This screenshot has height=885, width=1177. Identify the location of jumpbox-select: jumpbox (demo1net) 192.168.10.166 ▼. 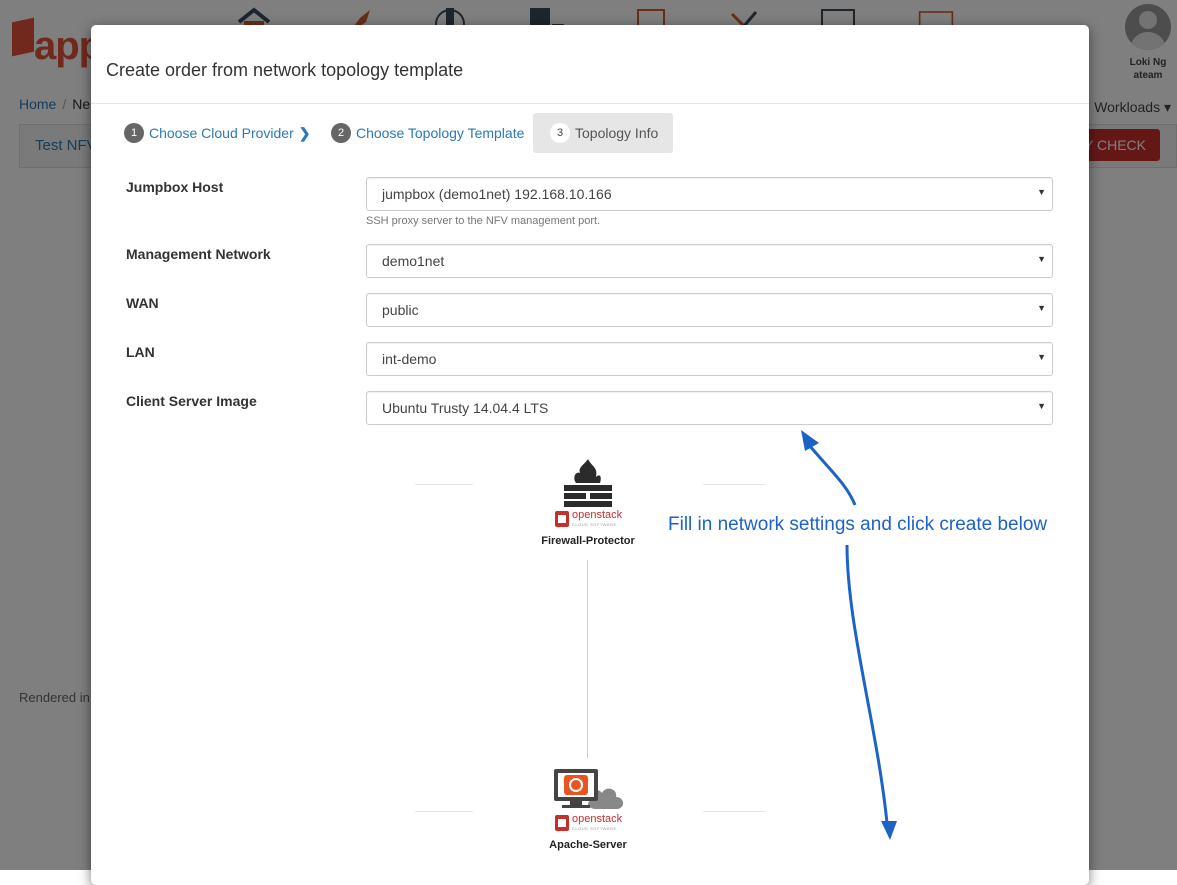
(709, 194).